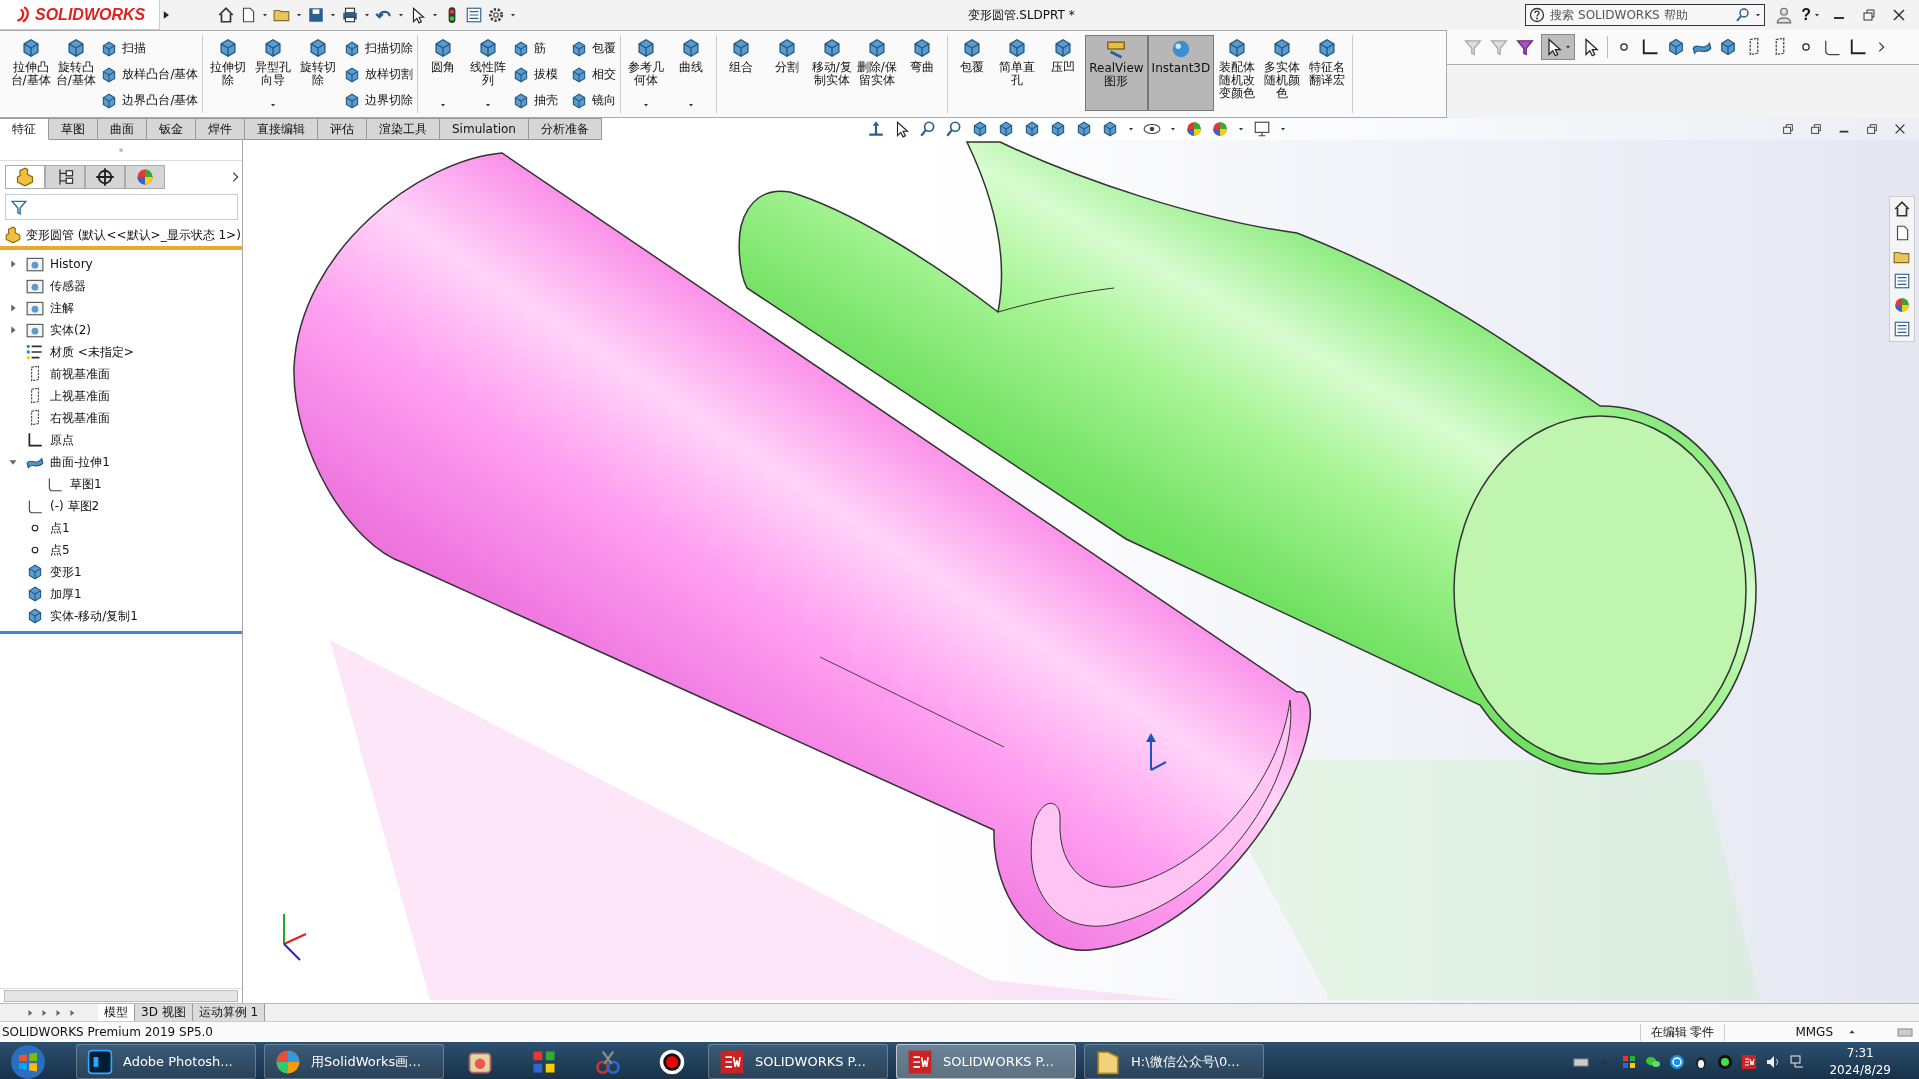 This screenshot has height=1079, width=1919. Describe the element at coordinates (66, 572) in the screenshot. I see `tree-item: 变形1` at that location.